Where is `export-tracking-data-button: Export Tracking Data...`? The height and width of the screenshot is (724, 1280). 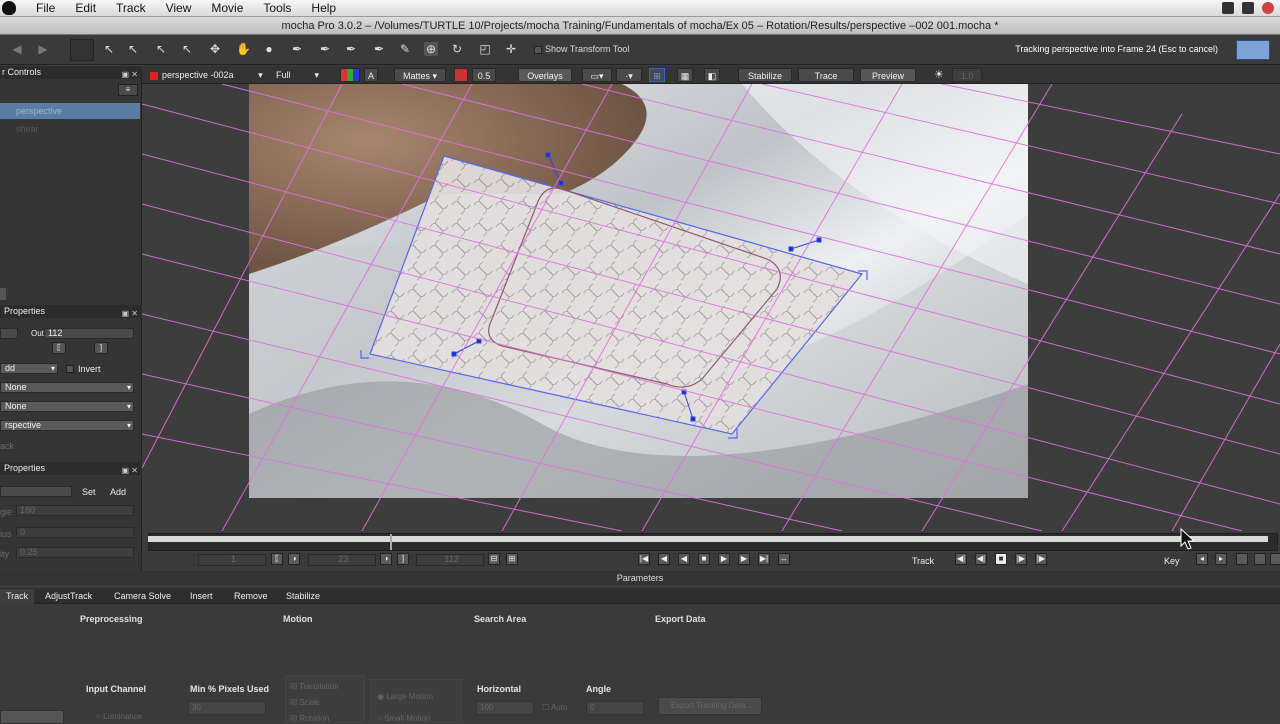
export-tracking-data-button: Export Tracking Data... is located at coordinates (710, 706).